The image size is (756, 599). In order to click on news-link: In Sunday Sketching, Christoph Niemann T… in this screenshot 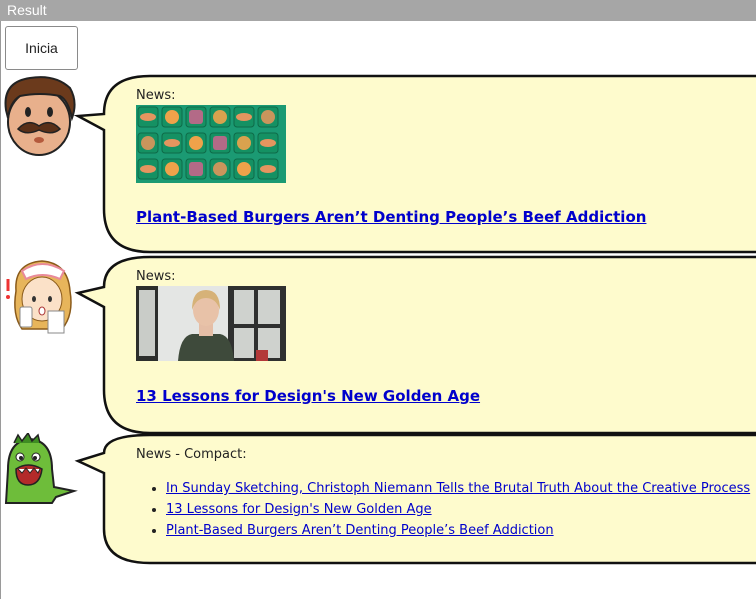, I will do `click(458, 488)`.